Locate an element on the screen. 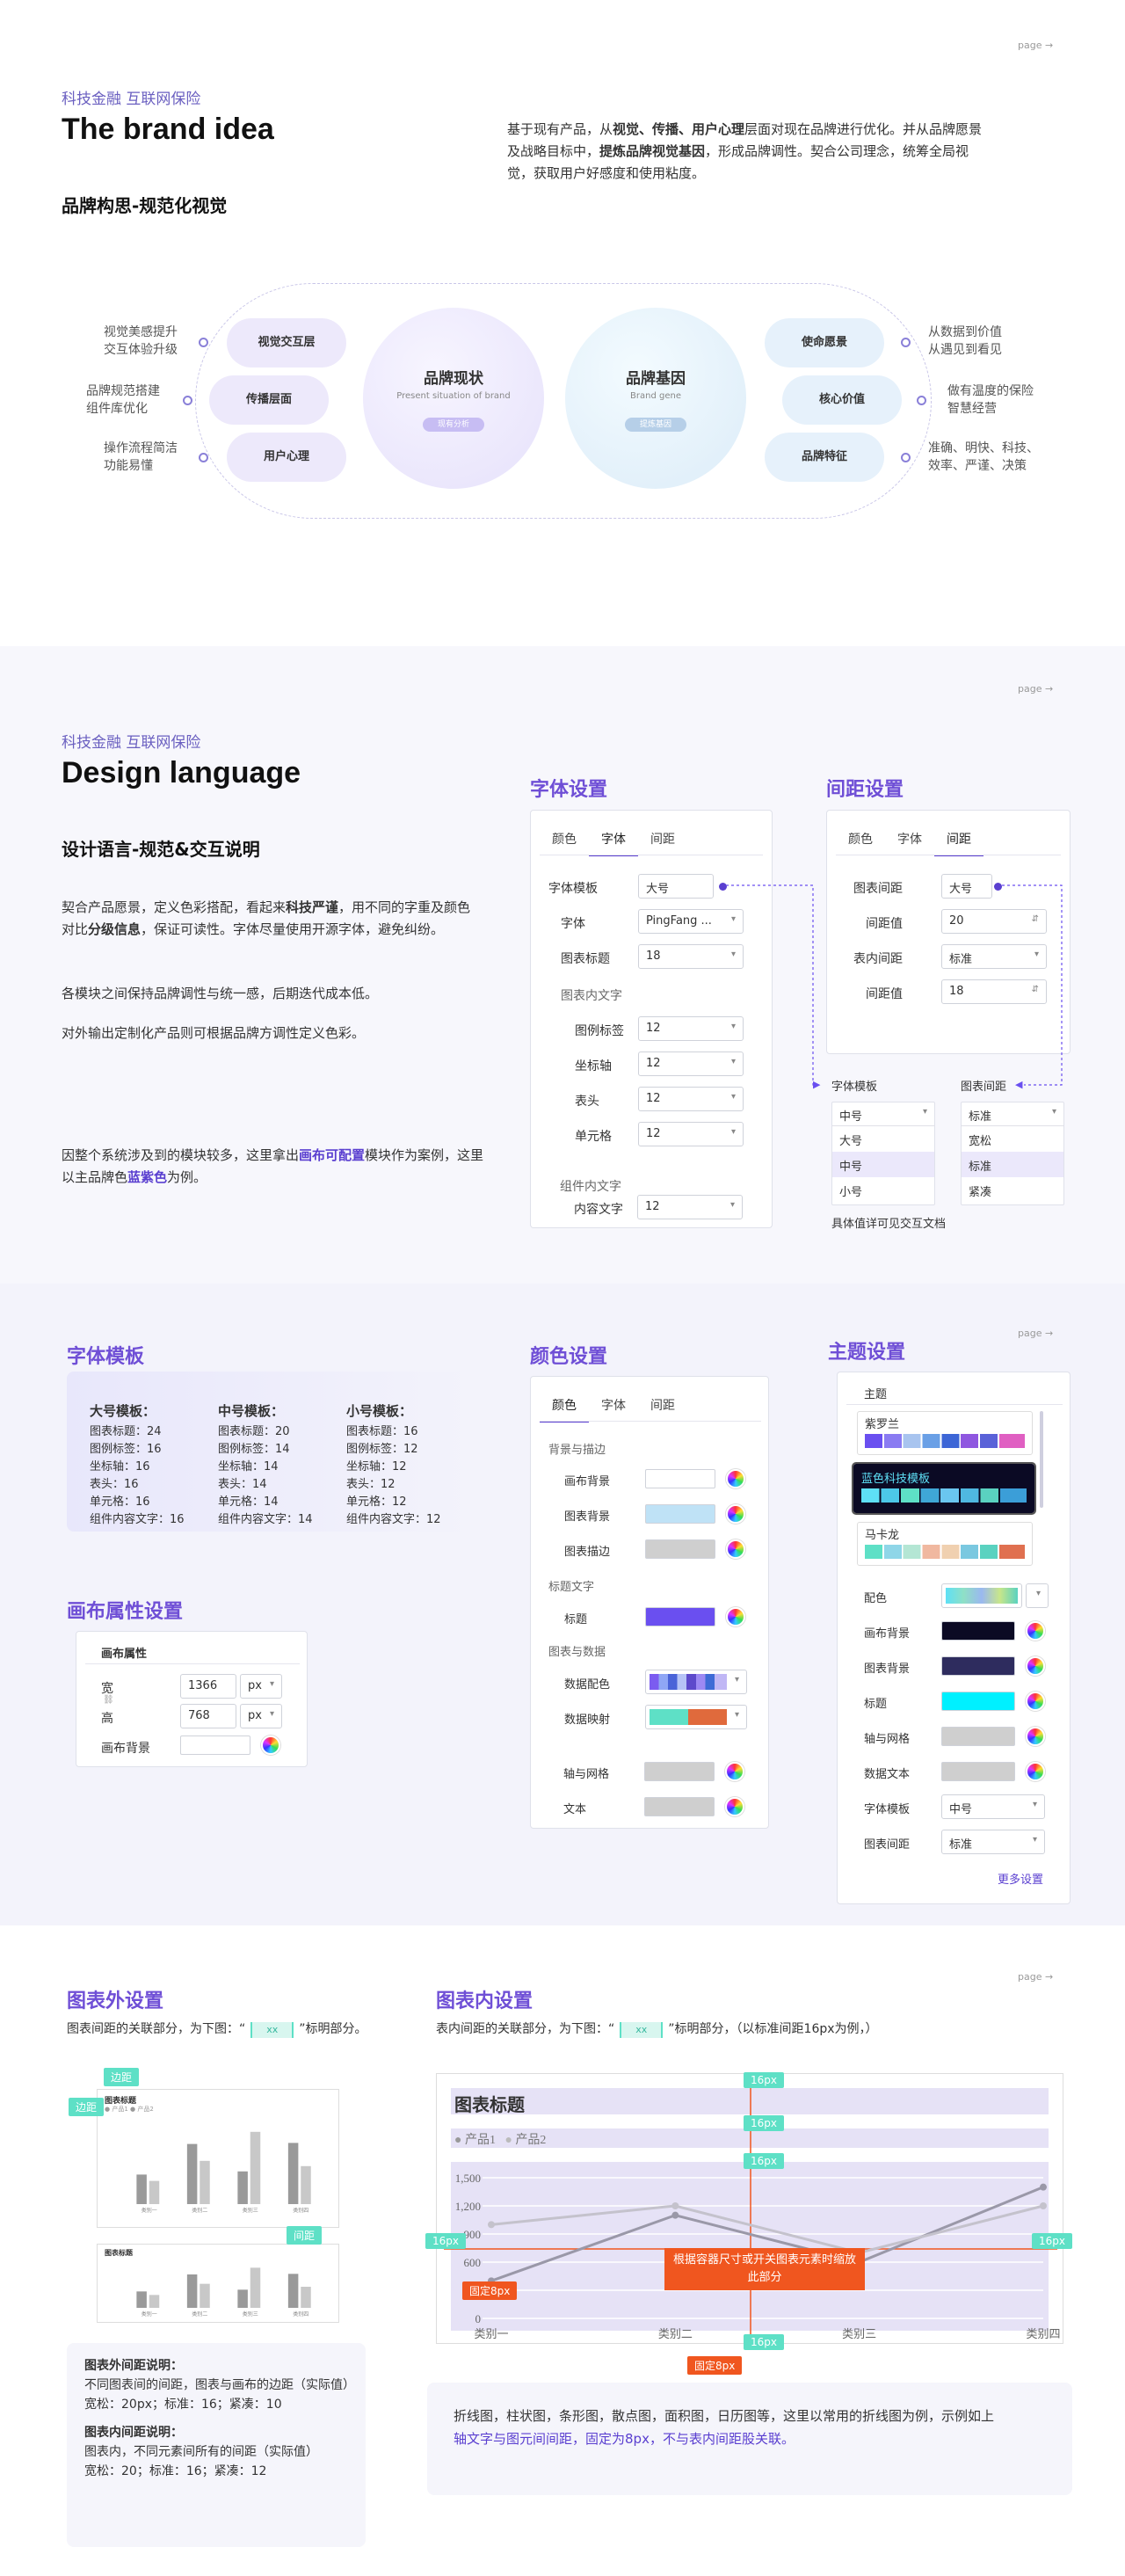 This screenshot has width=1125, height=2576. circle-brand-gene-badge: 提炼基因 is located at coordinates (655, 425).